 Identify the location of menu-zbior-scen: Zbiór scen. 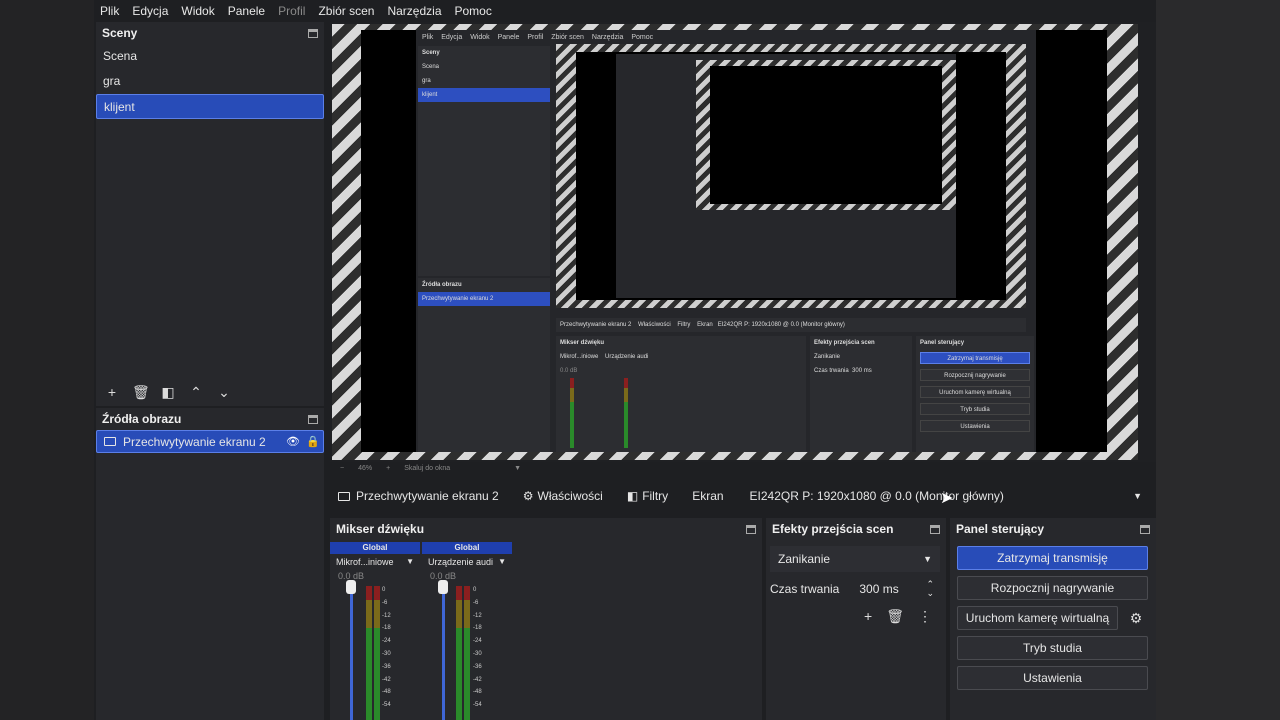
(346, 11).